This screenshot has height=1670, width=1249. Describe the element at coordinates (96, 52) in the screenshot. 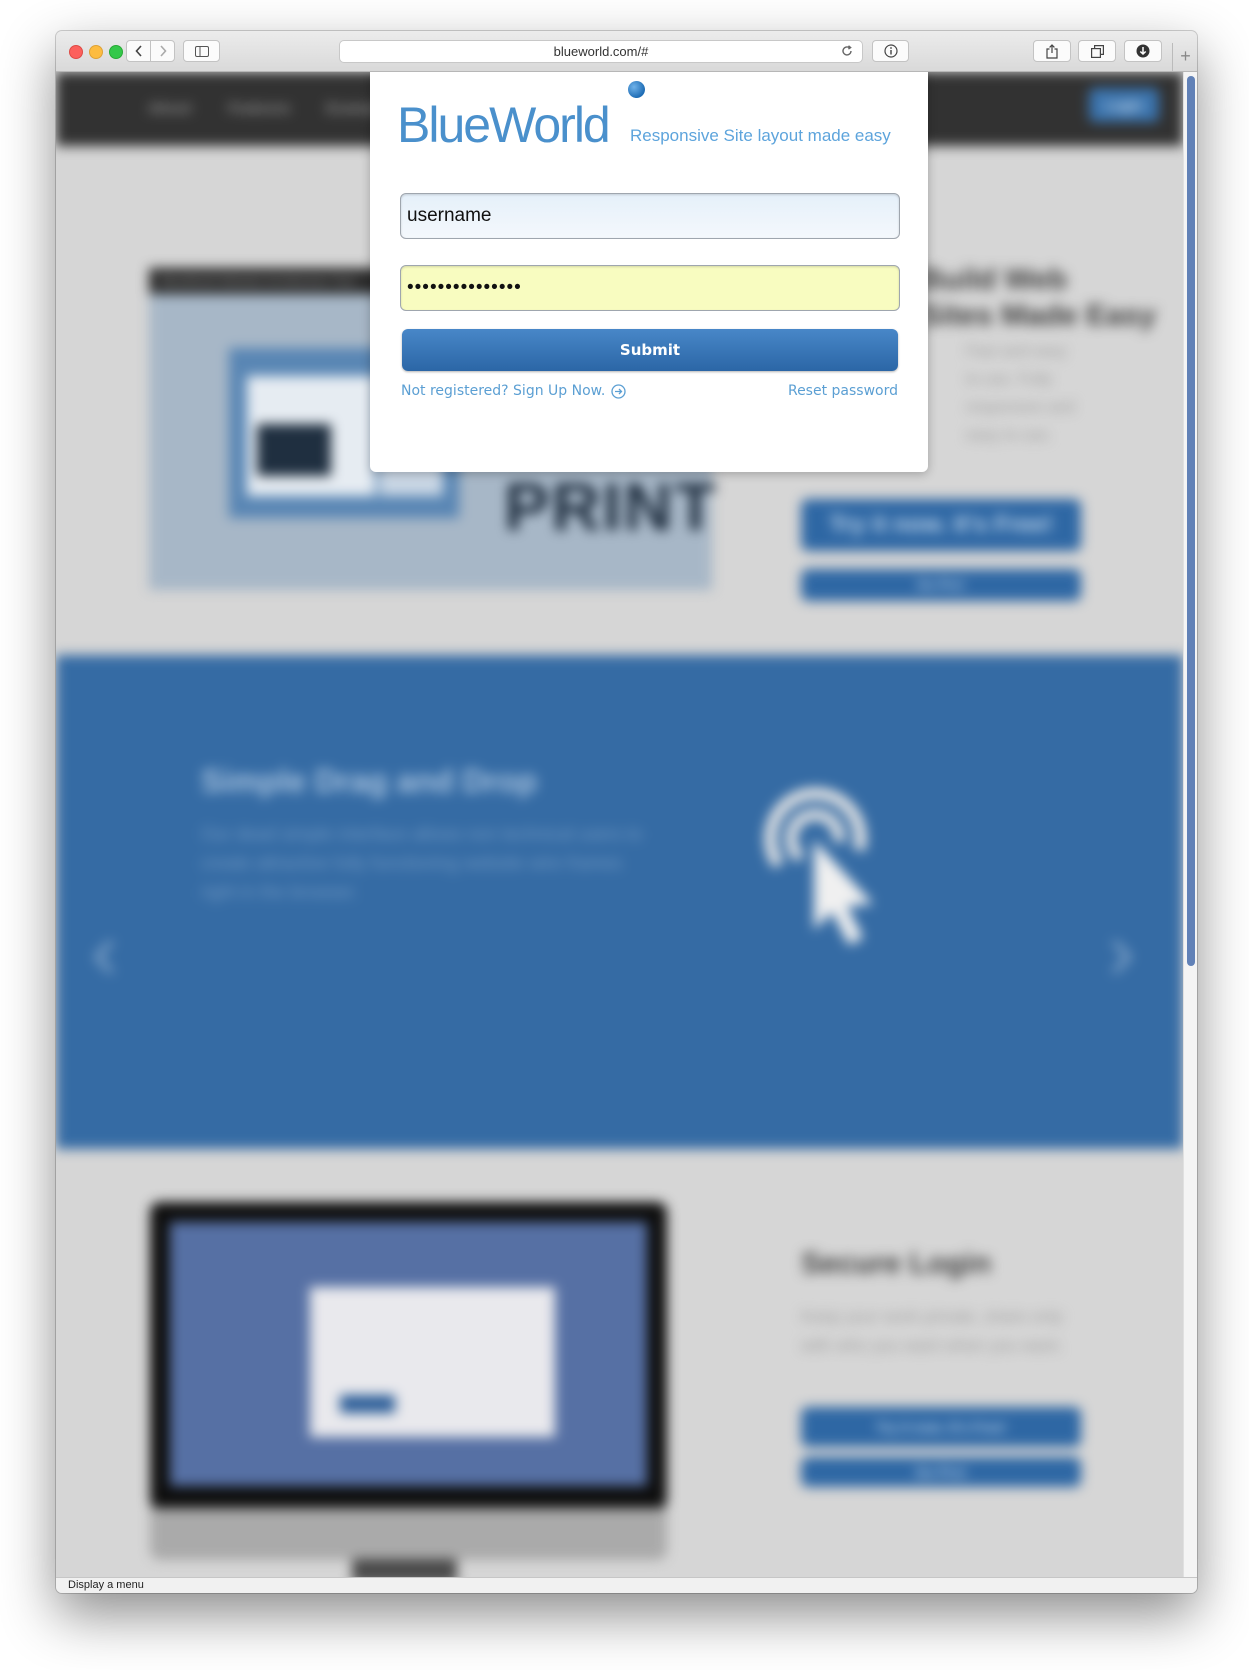

I see `minimize-window-button` at that location.